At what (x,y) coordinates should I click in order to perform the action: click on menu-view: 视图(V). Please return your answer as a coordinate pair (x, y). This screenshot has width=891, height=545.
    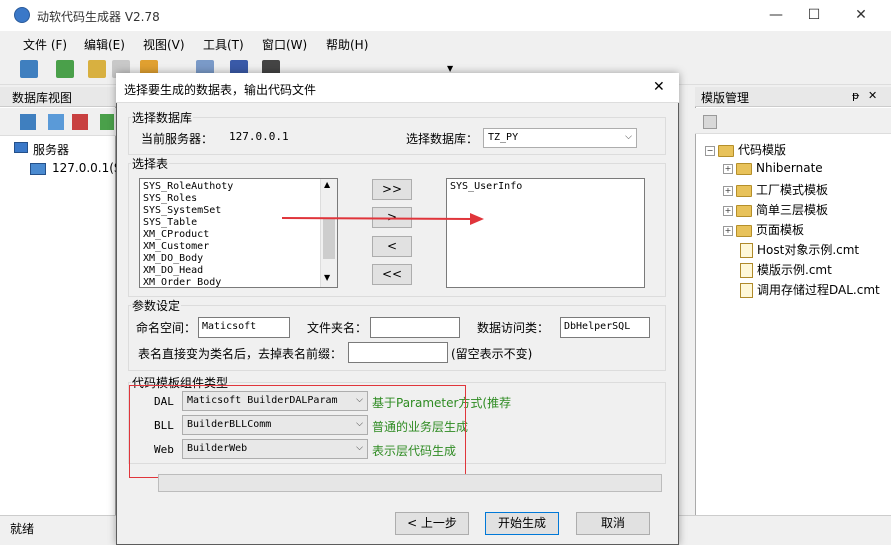
    Looking at the image, I should click on (164, 44).